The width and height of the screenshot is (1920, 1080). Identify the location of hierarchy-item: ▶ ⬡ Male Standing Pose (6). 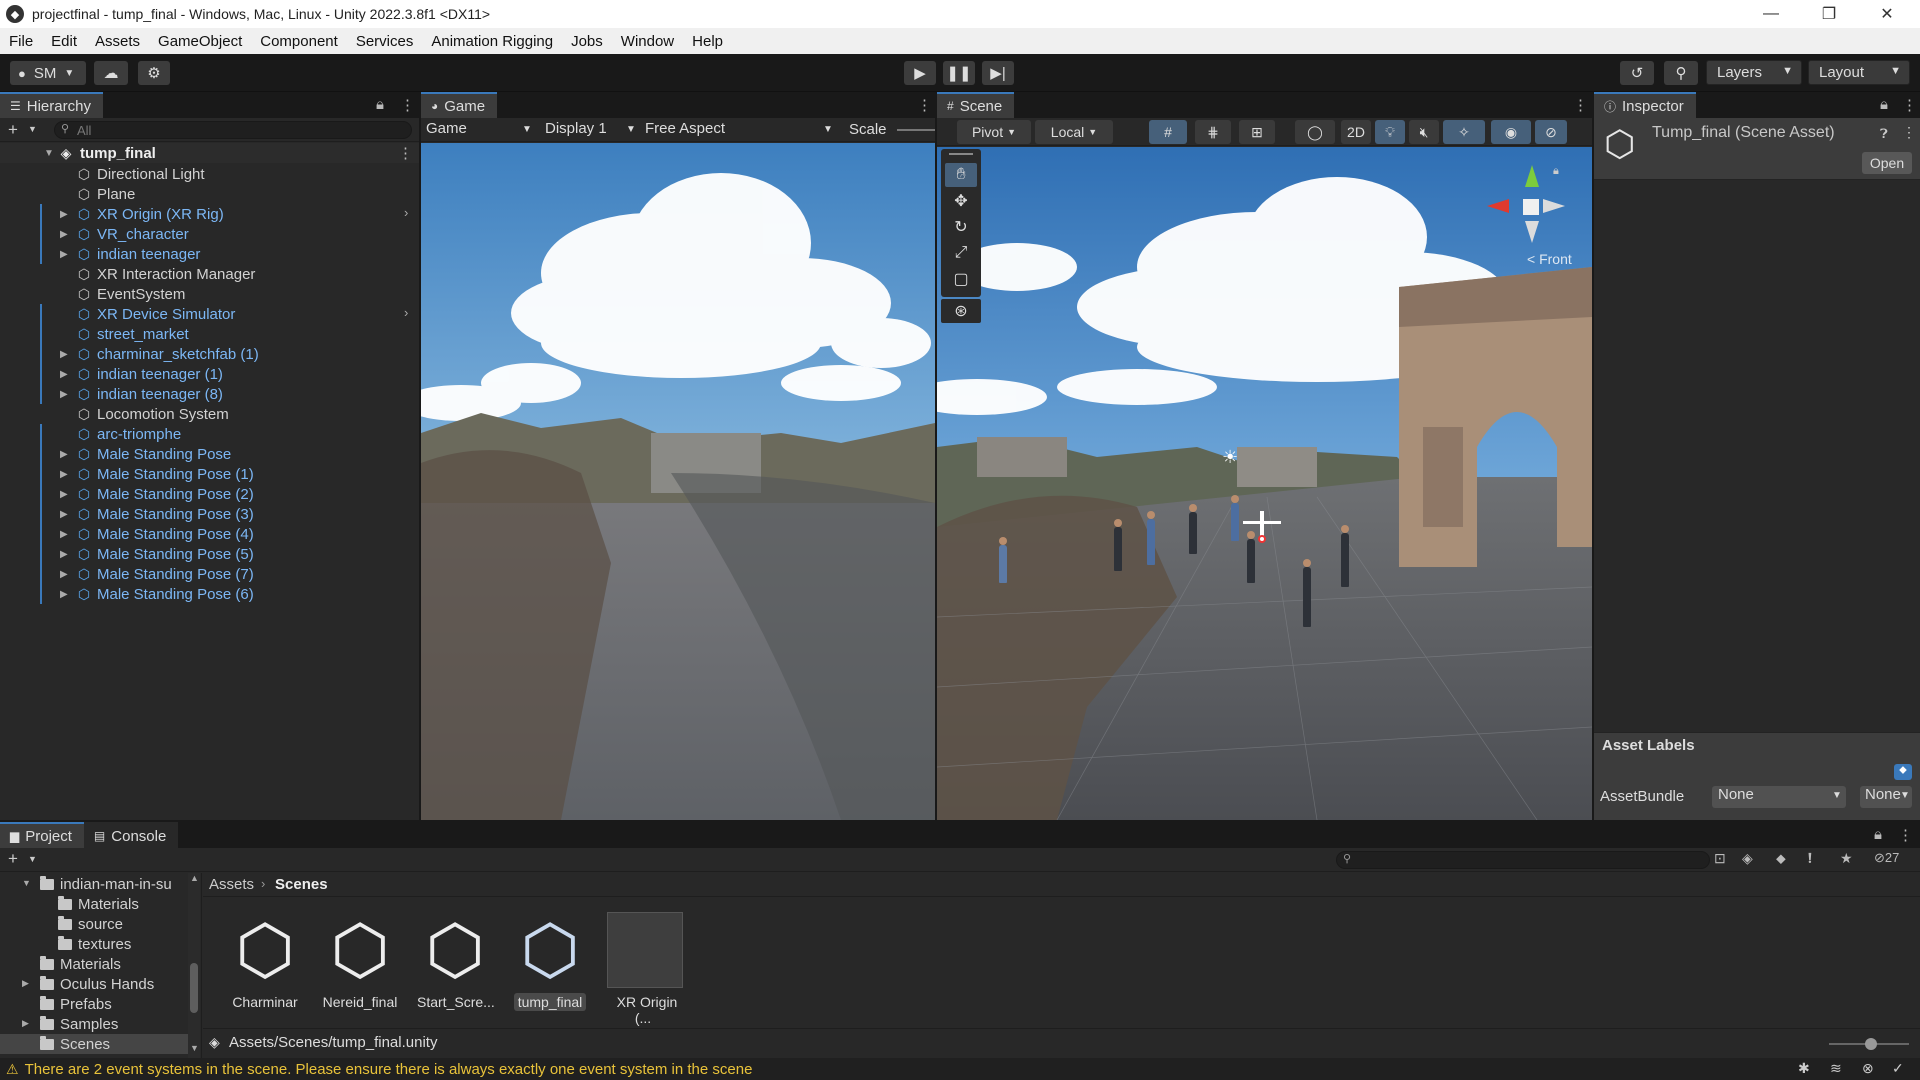
(209, 594).